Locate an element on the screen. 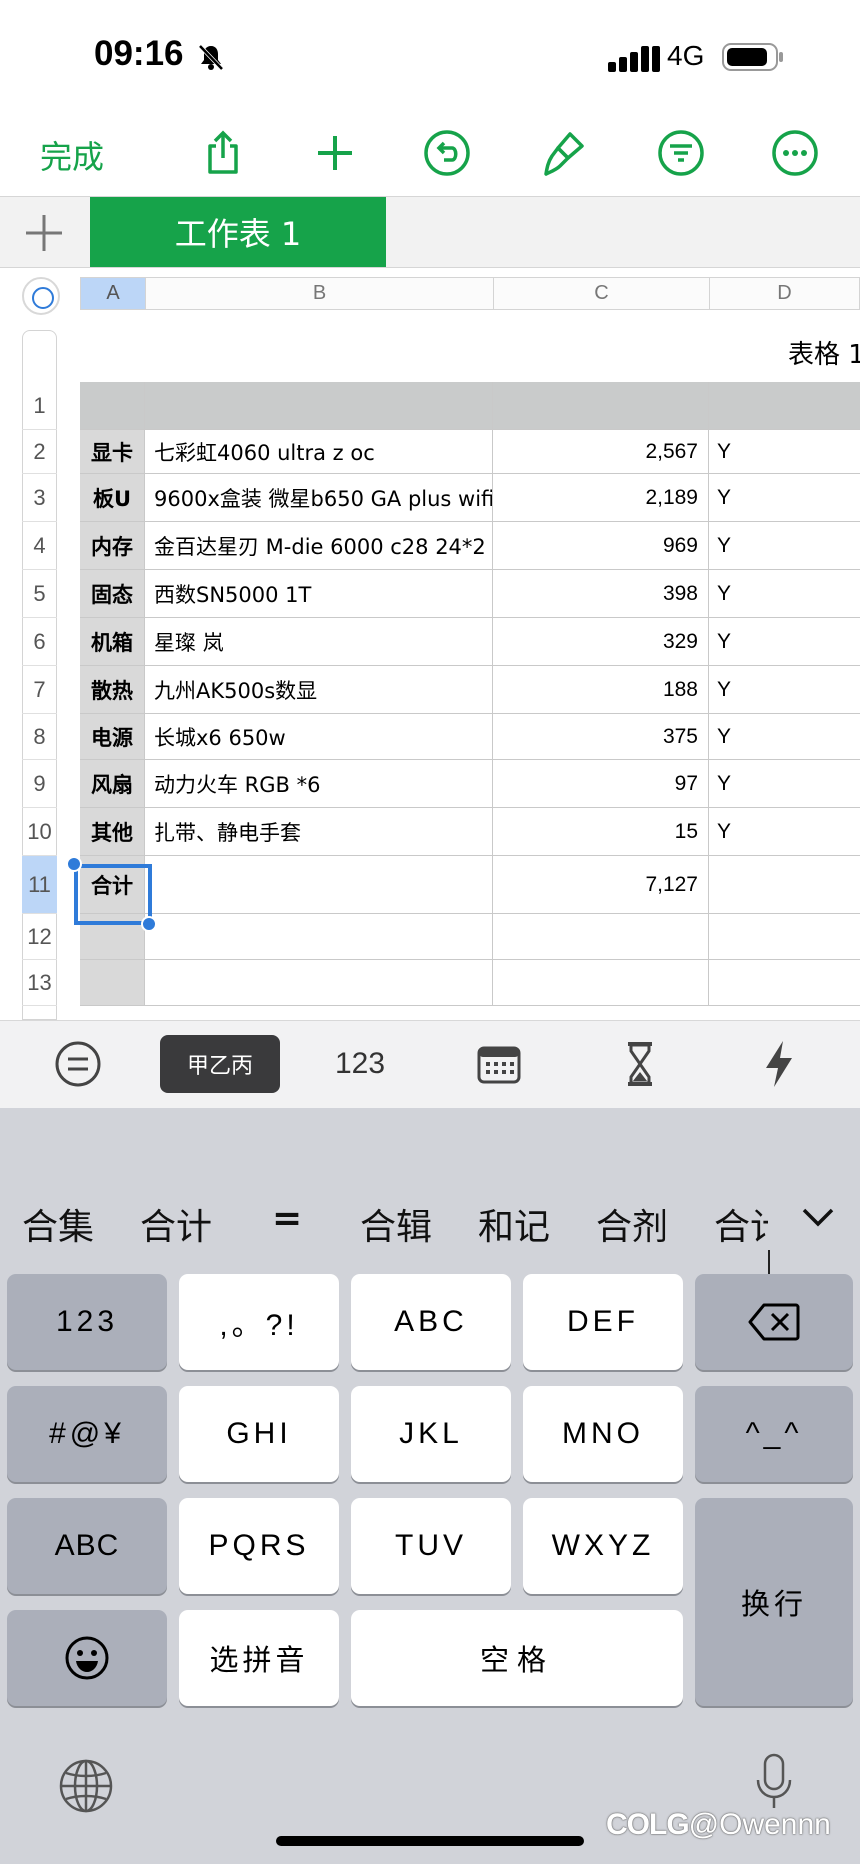 This screenshot has width=860, height=1864. microphone-icon is located at coordinates (774, 1782).